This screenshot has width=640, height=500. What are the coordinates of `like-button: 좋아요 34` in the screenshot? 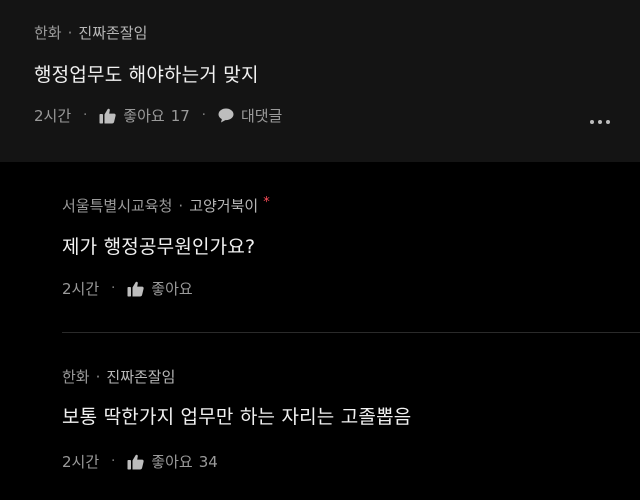 It's located at (172, 461).